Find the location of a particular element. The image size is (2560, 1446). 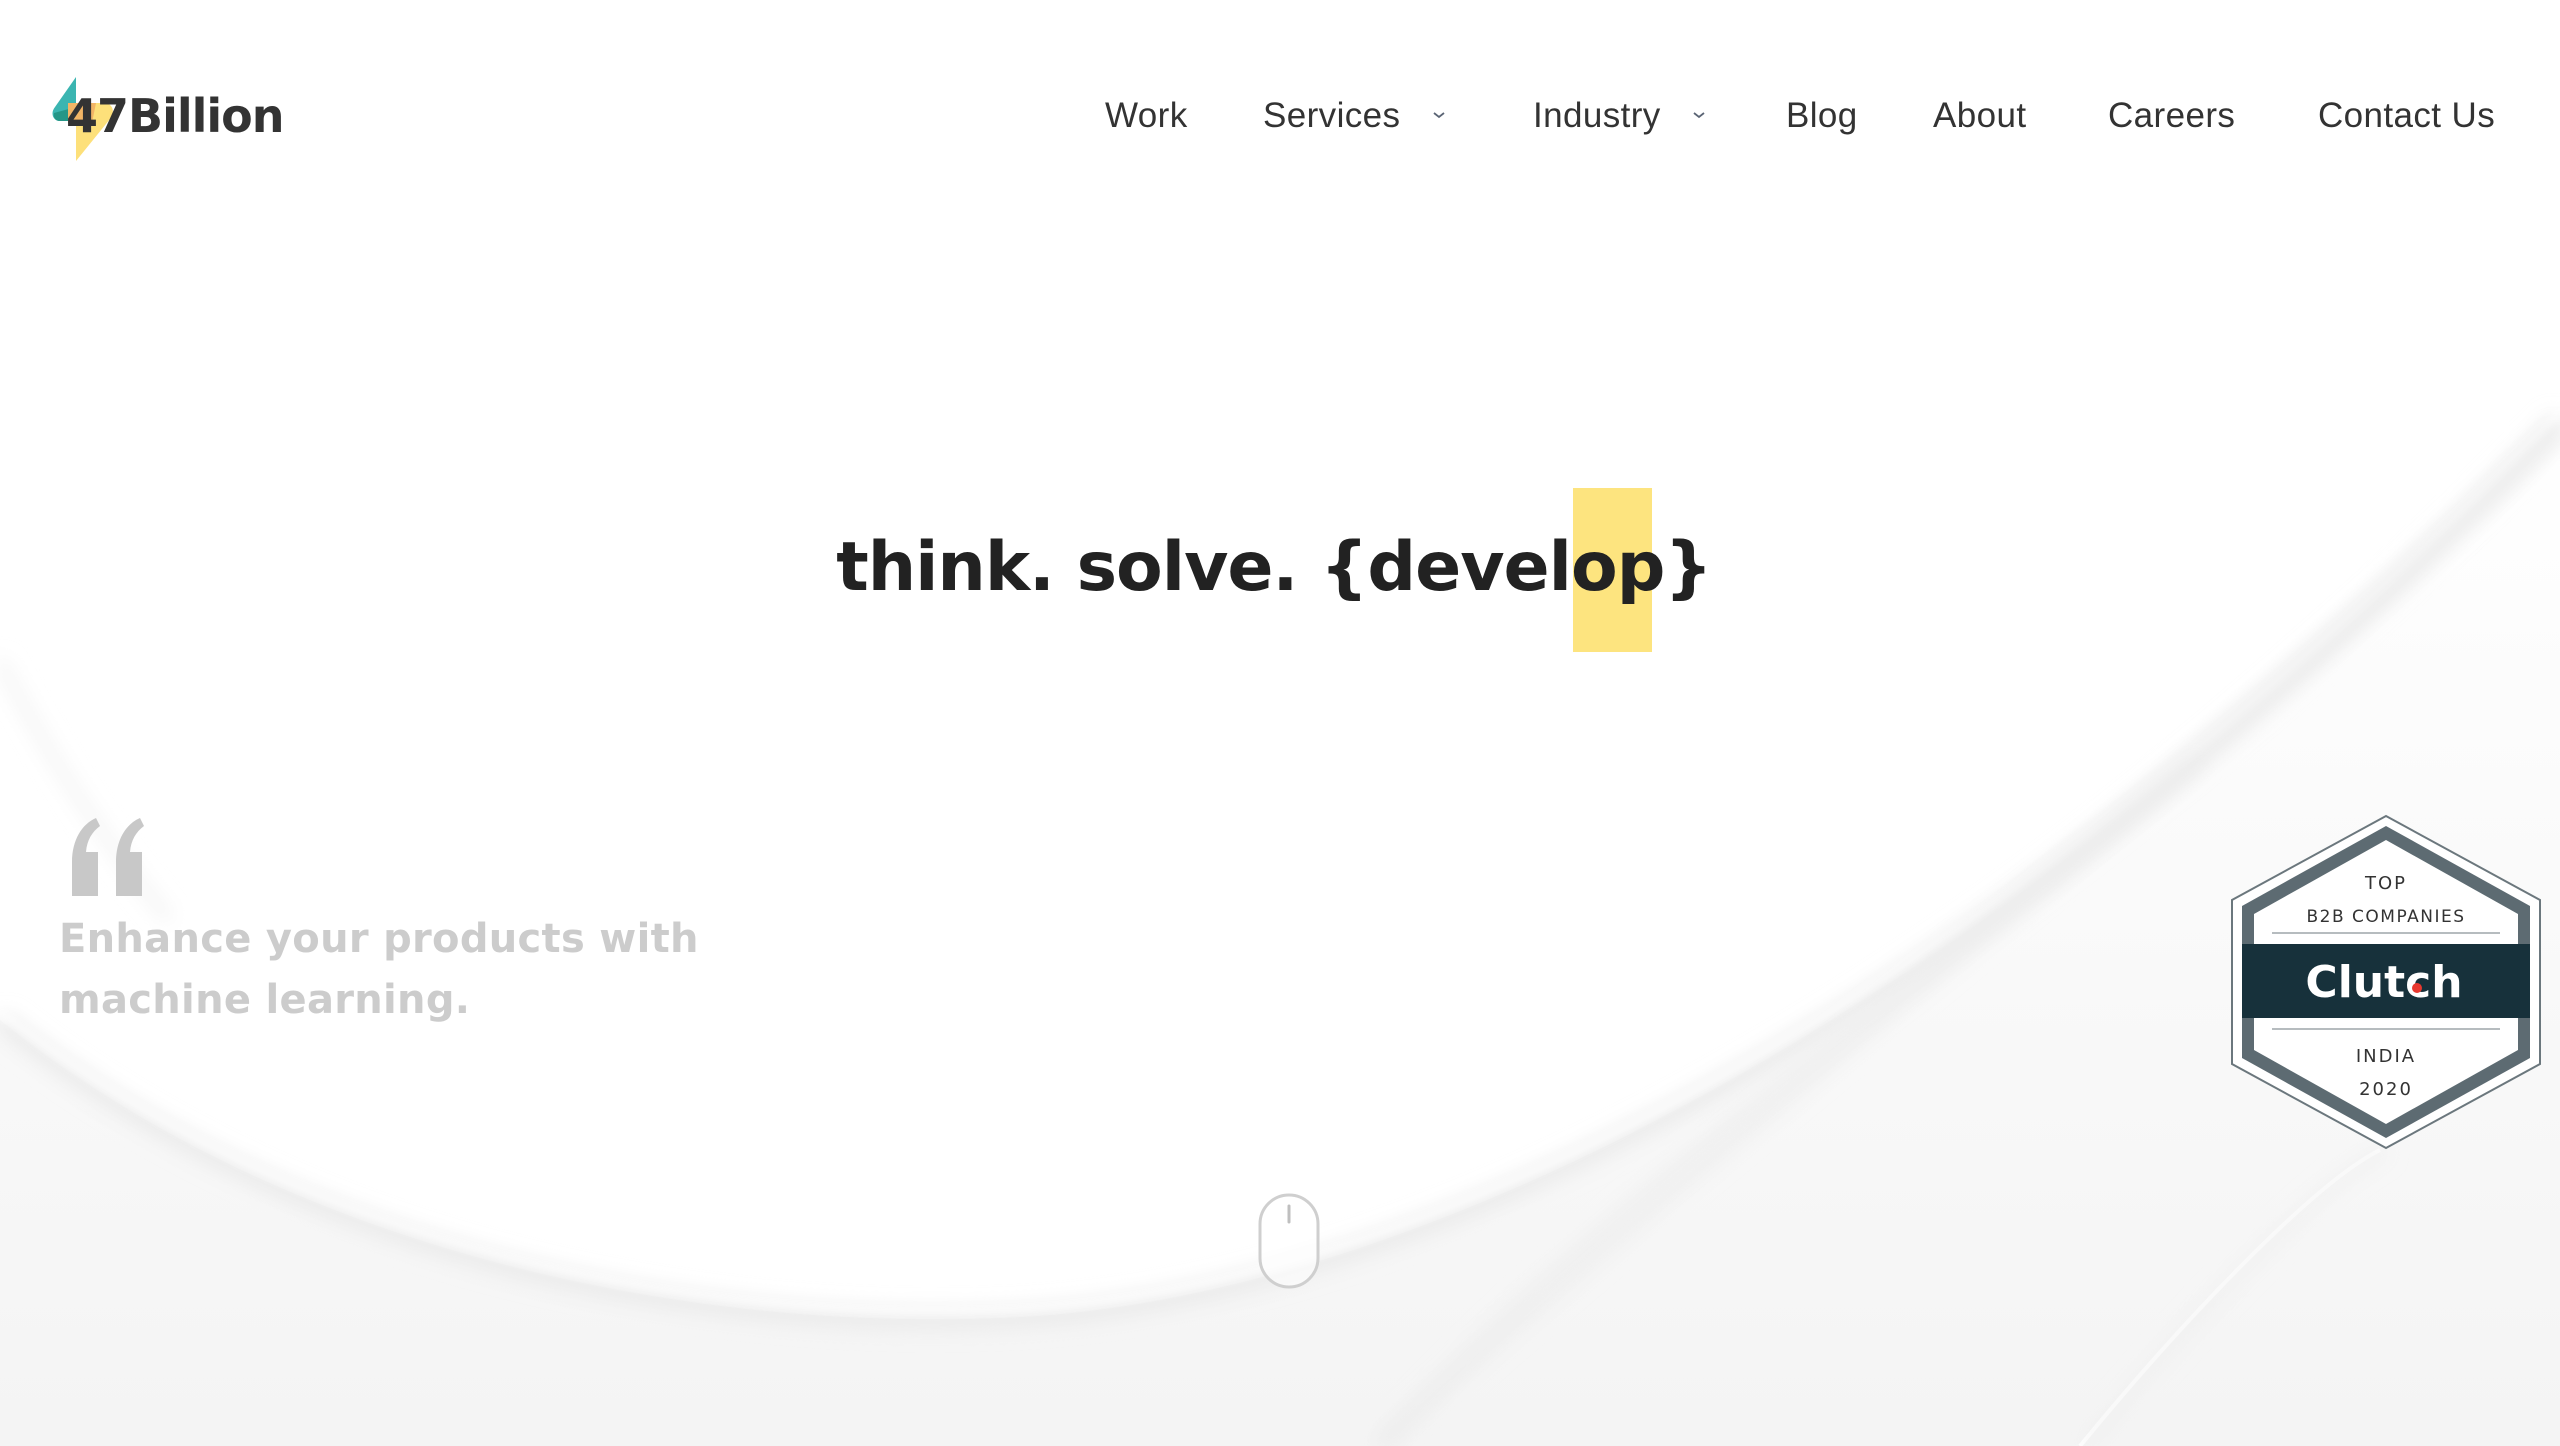

nav-item-services: Services is located at coordinates (1331, 116).